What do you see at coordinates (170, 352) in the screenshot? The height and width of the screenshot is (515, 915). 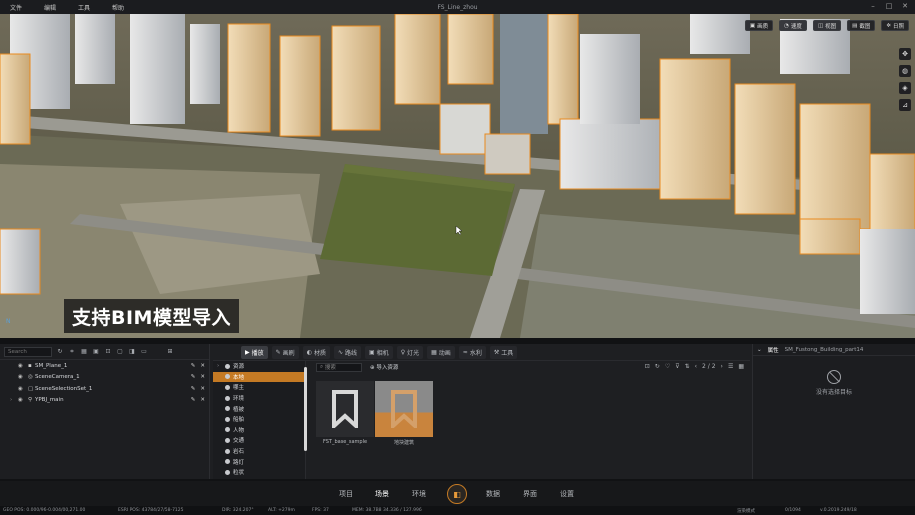 I see `layout-icon: ⊞` at bounding box center [170, 352].